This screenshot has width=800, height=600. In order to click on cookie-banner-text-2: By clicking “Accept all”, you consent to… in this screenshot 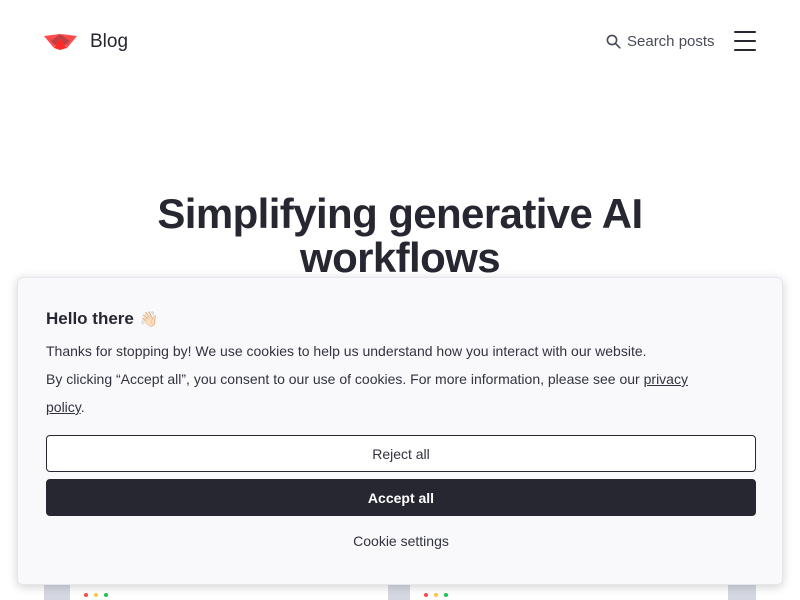, I will do `click(386, 393)`.